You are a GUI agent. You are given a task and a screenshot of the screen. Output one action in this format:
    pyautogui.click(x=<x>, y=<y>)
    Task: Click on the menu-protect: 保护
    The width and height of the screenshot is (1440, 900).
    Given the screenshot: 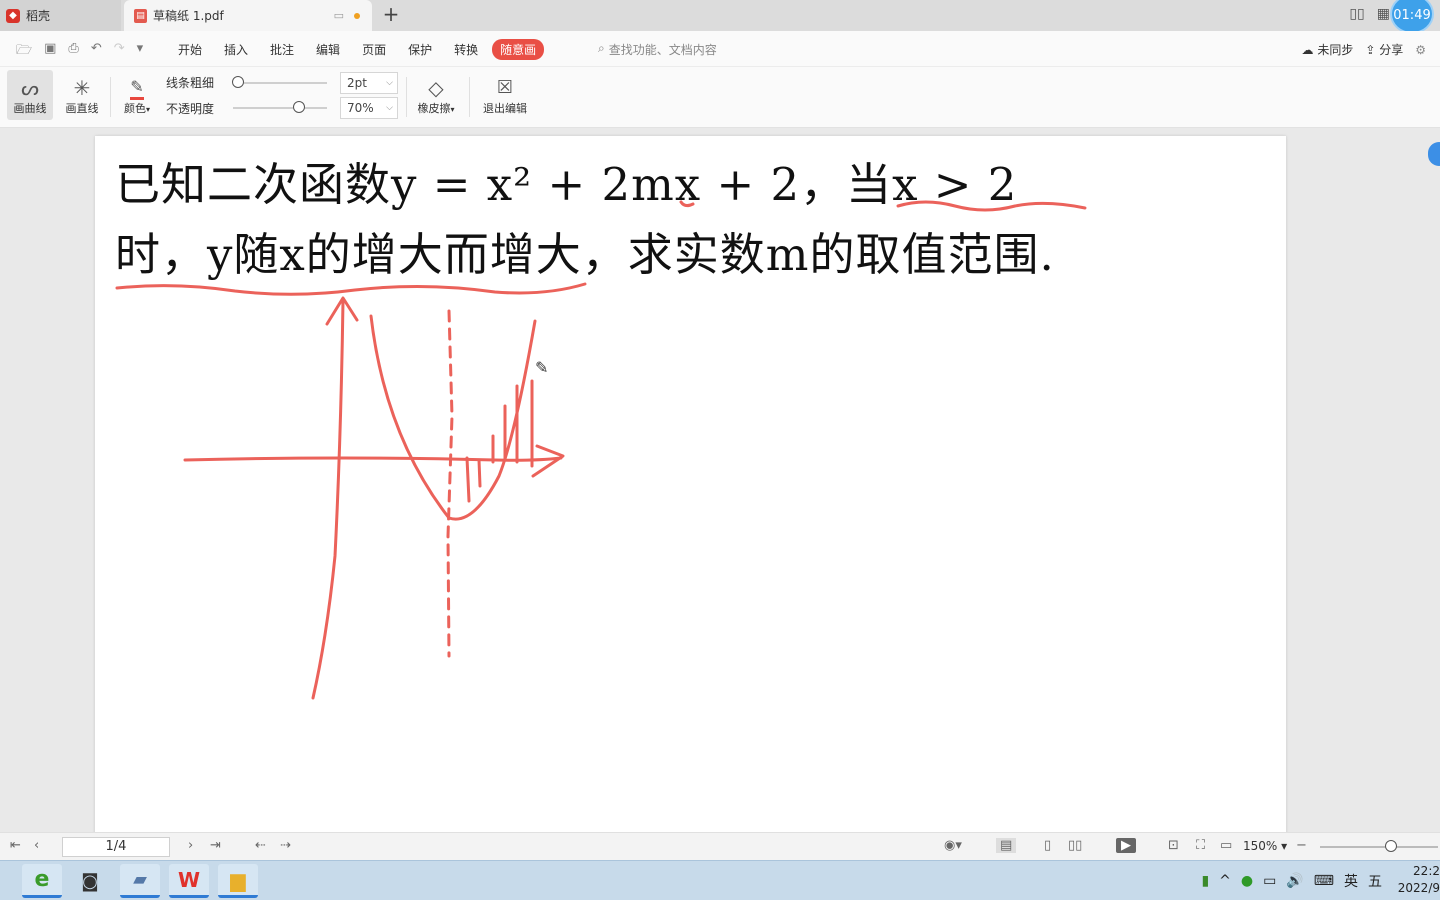 What is the action you would take?
    pyautogui.click(x=420, y=49)
    